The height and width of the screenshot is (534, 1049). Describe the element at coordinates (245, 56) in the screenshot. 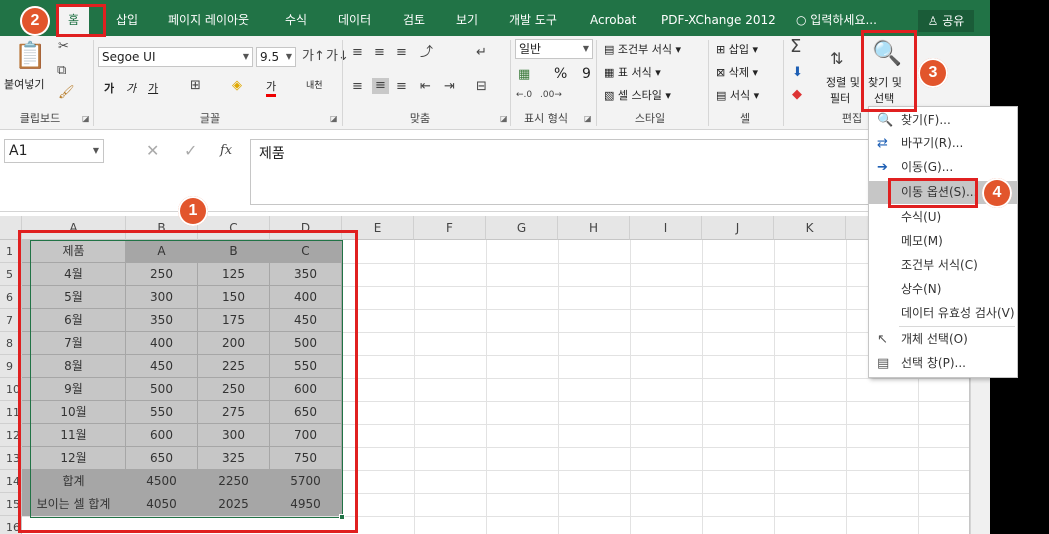

I see `chevron-down-icon: ▼` at that location.